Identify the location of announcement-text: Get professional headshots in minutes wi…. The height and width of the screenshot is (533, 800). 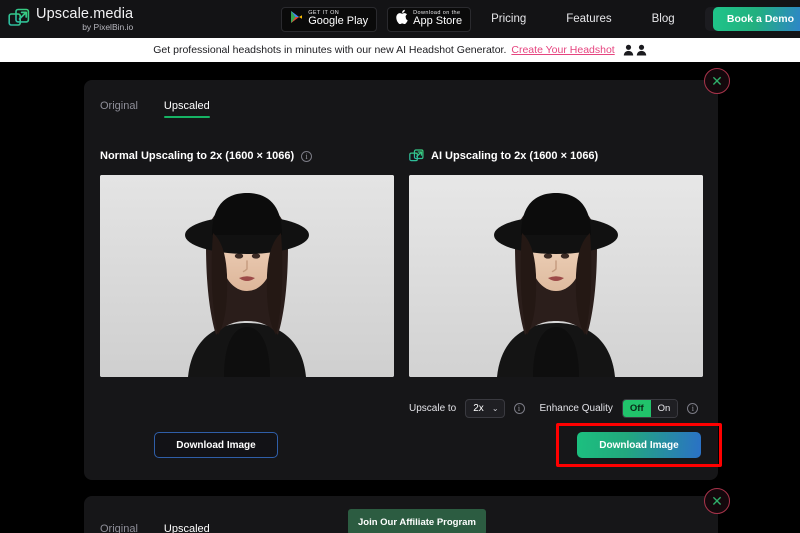
(330, 50).